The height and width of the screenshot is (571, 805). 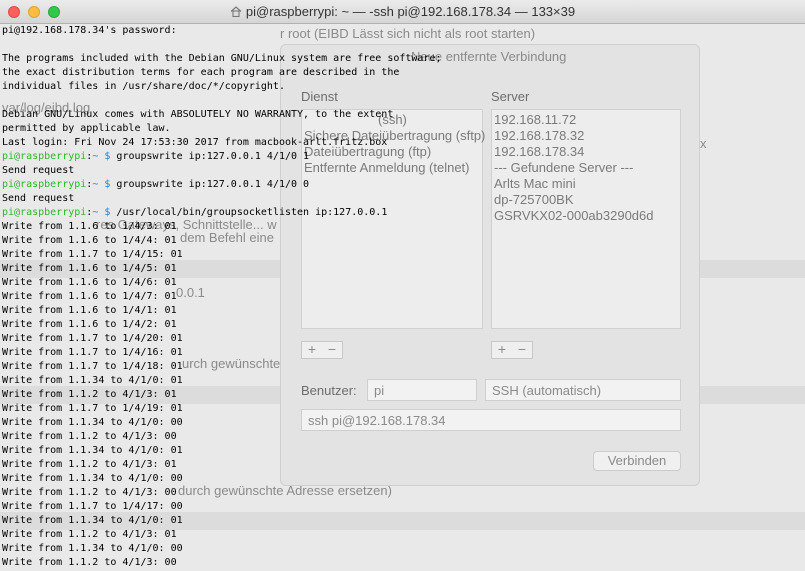 What do you see at coordinates (236, 11) in the screenshot?
I see `home-icon` at bounding box center [236, 11].